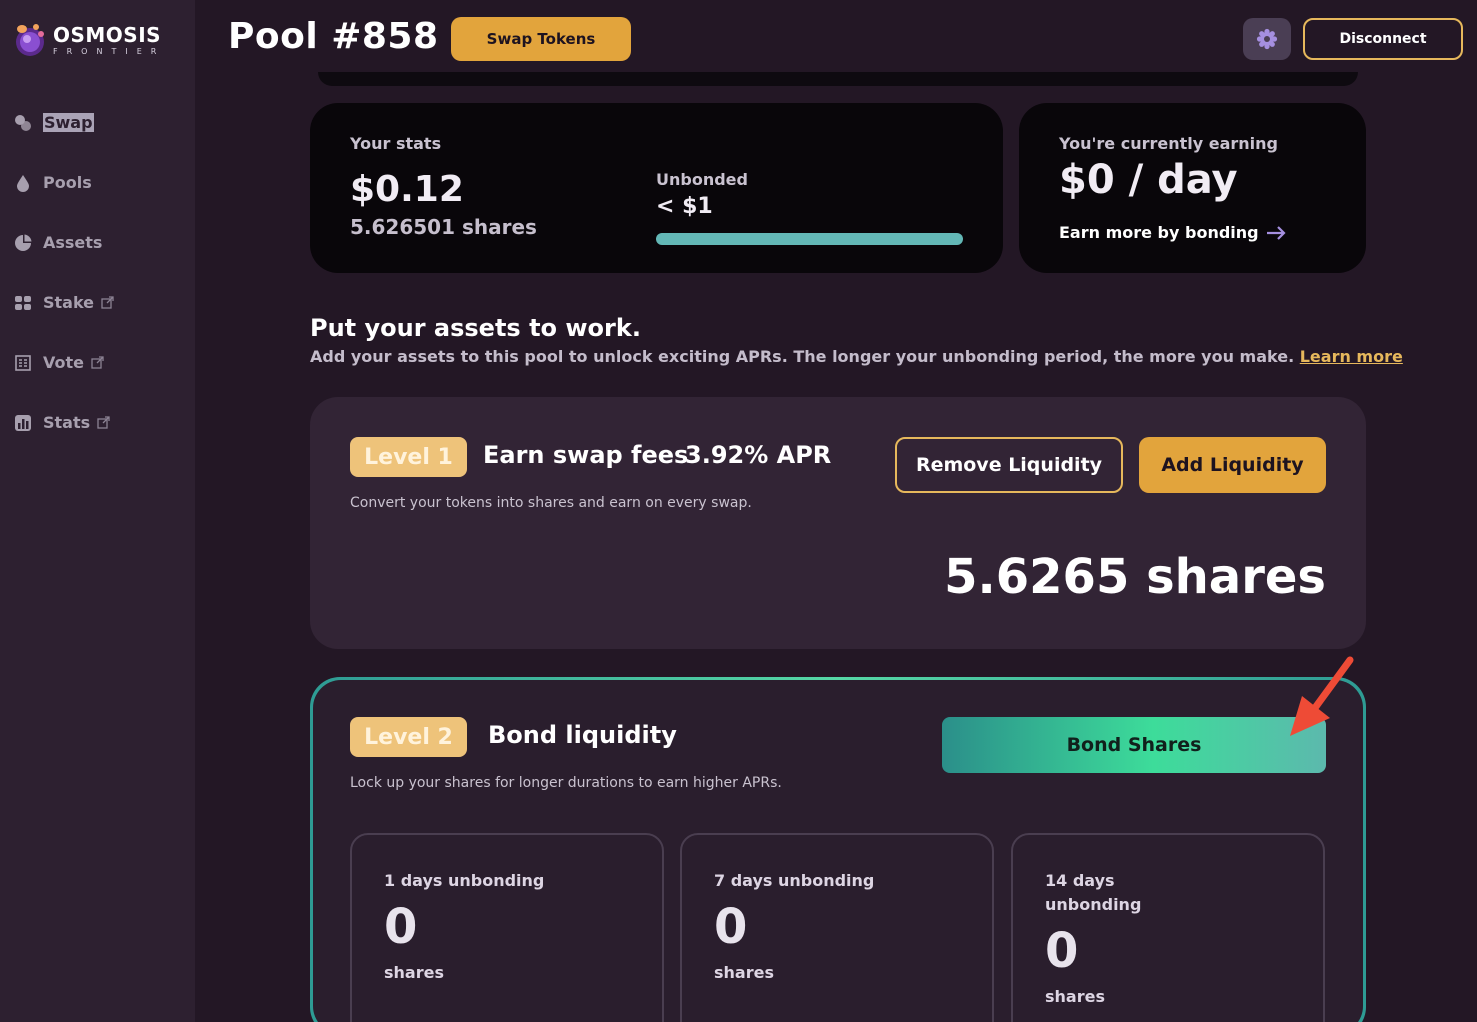 This screenshot has height=1022, width=1477. I want to click on unbonded-value: < $1, so click(684, 206).